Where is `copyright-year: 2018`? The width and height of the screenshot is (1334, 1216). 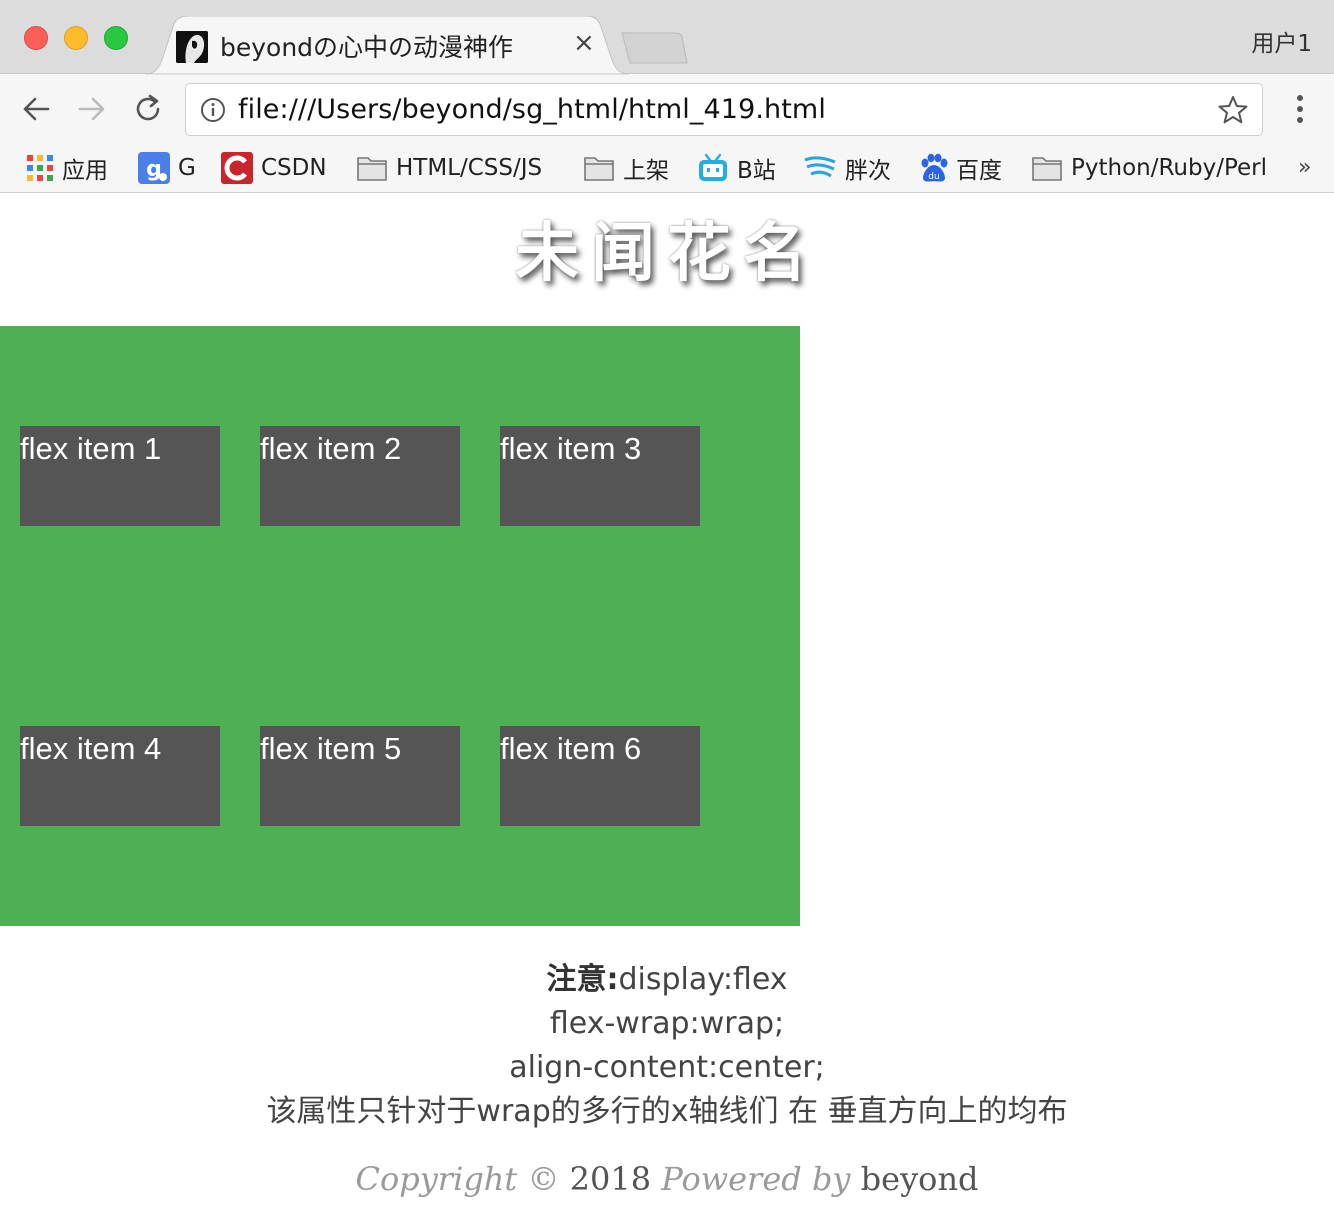
copyright-year: 2018 is located at coordinates (610, 1179).